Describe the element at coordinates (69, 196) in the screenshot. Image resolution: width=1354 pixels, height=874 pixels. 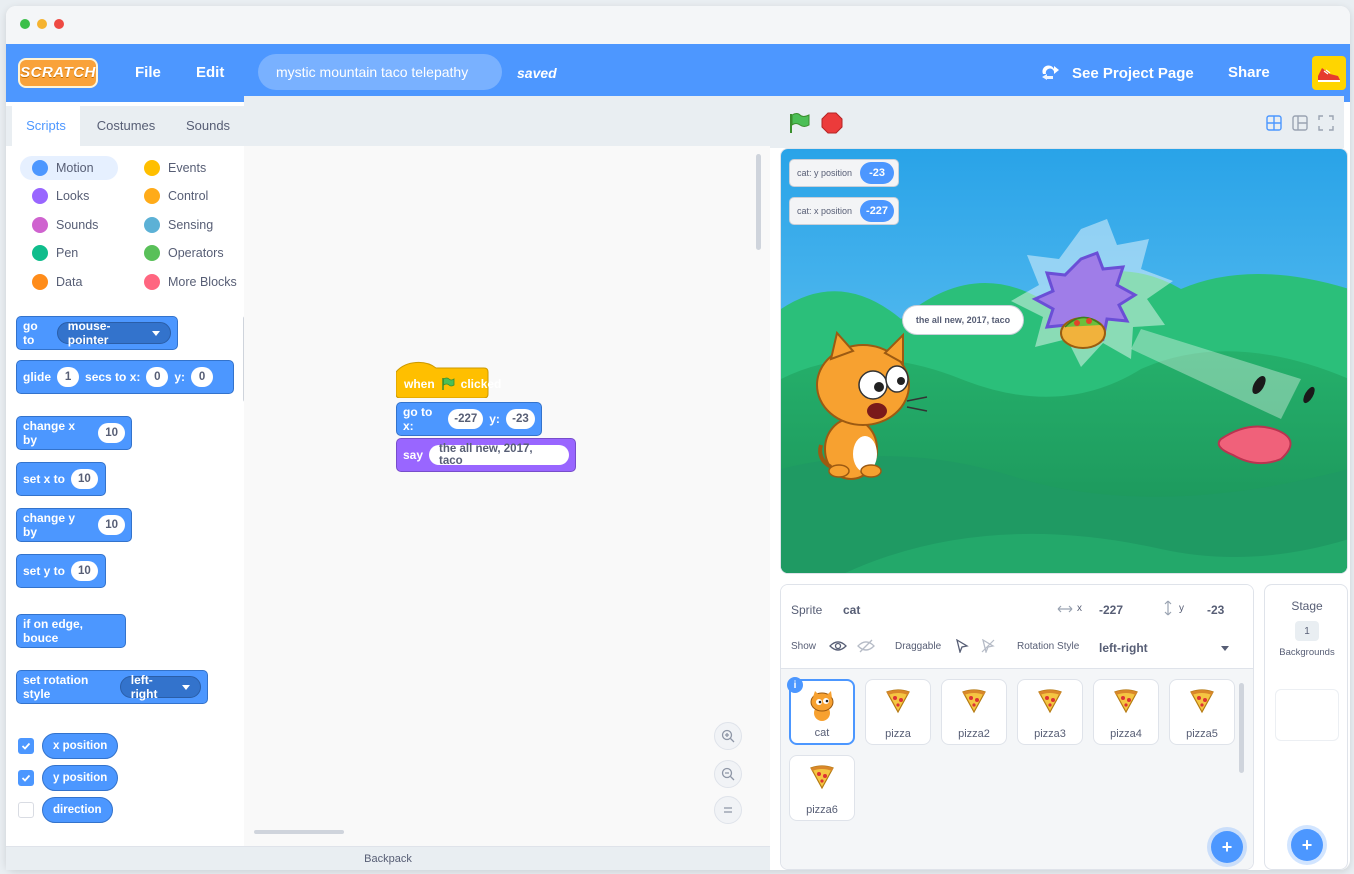
I see `category-looks: Looks` at that location.